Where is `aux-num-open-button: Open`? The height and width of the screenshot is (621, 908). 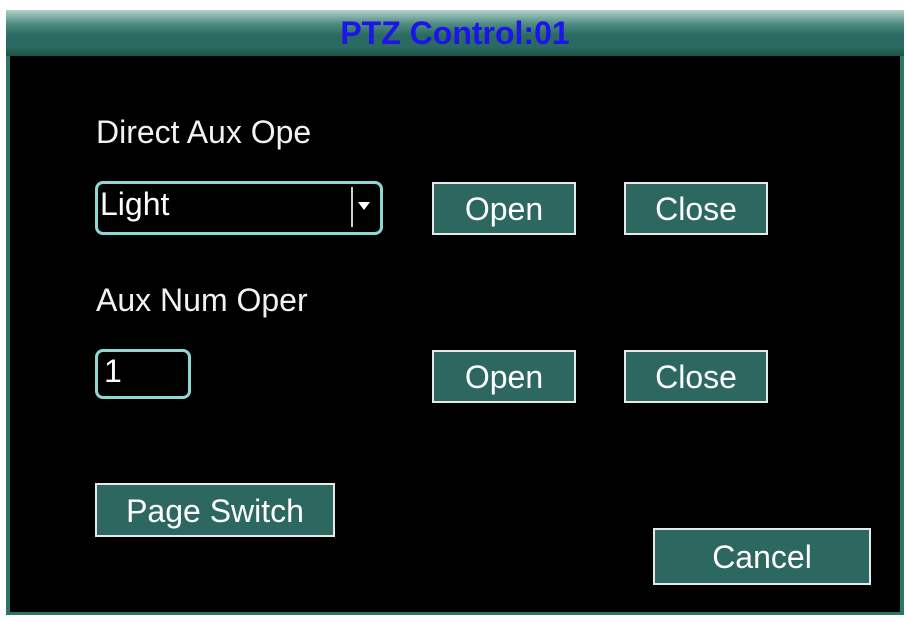 aux-num-open-button: Open is located at coordinates (504, 376).